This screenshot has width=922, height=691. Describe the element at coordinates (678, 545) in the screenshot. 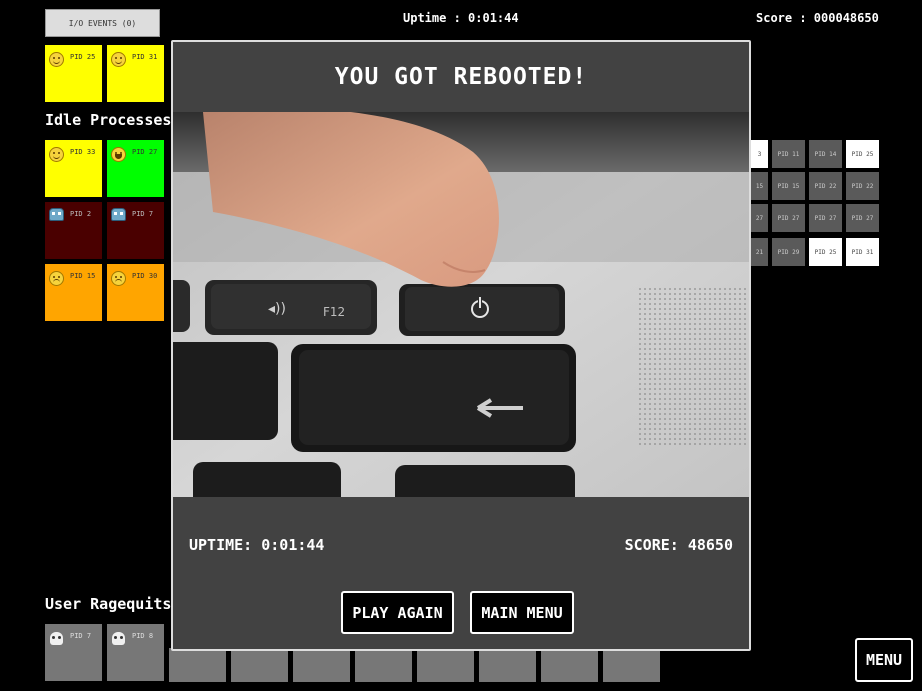

I see `final-score: SCORE: 48650` at that location.